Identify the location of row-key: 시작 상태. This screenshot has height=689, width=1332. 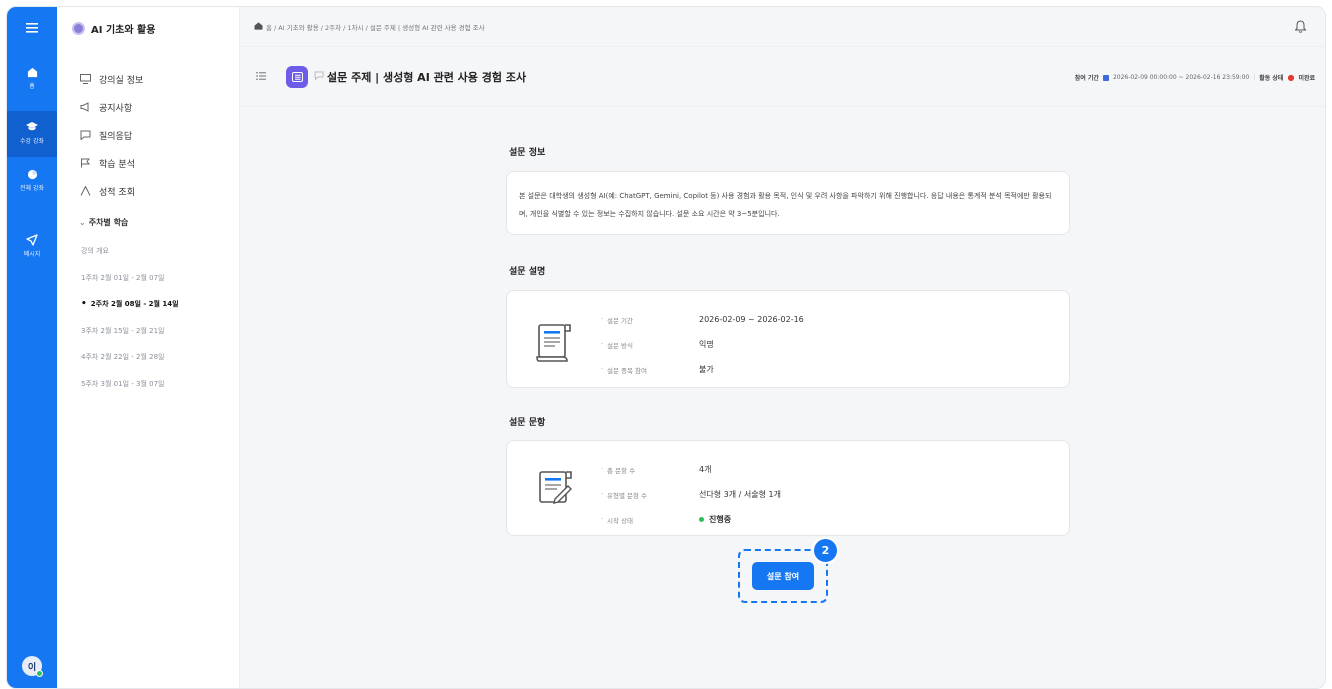
(650, 520).